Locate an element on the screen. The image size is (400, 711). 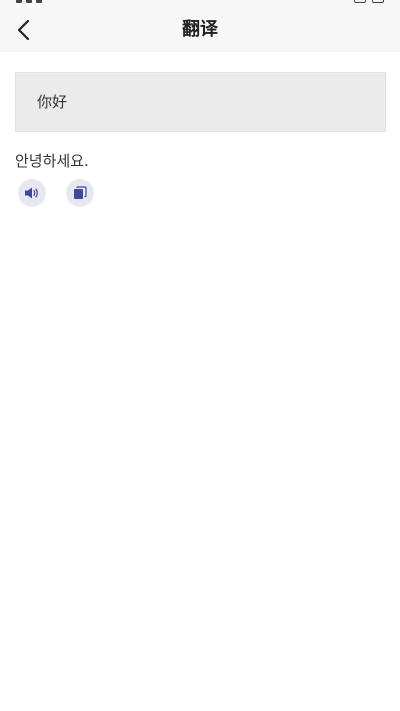
source-text-box: 你好 is located at coordinates (200, 102).